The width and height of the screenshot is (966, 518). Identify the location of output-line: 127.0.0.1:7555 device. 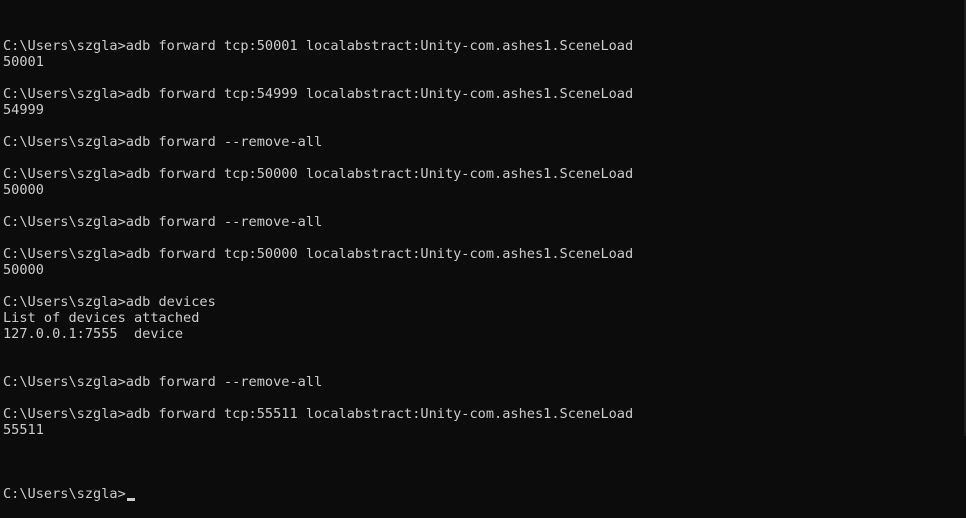
(93, 334).